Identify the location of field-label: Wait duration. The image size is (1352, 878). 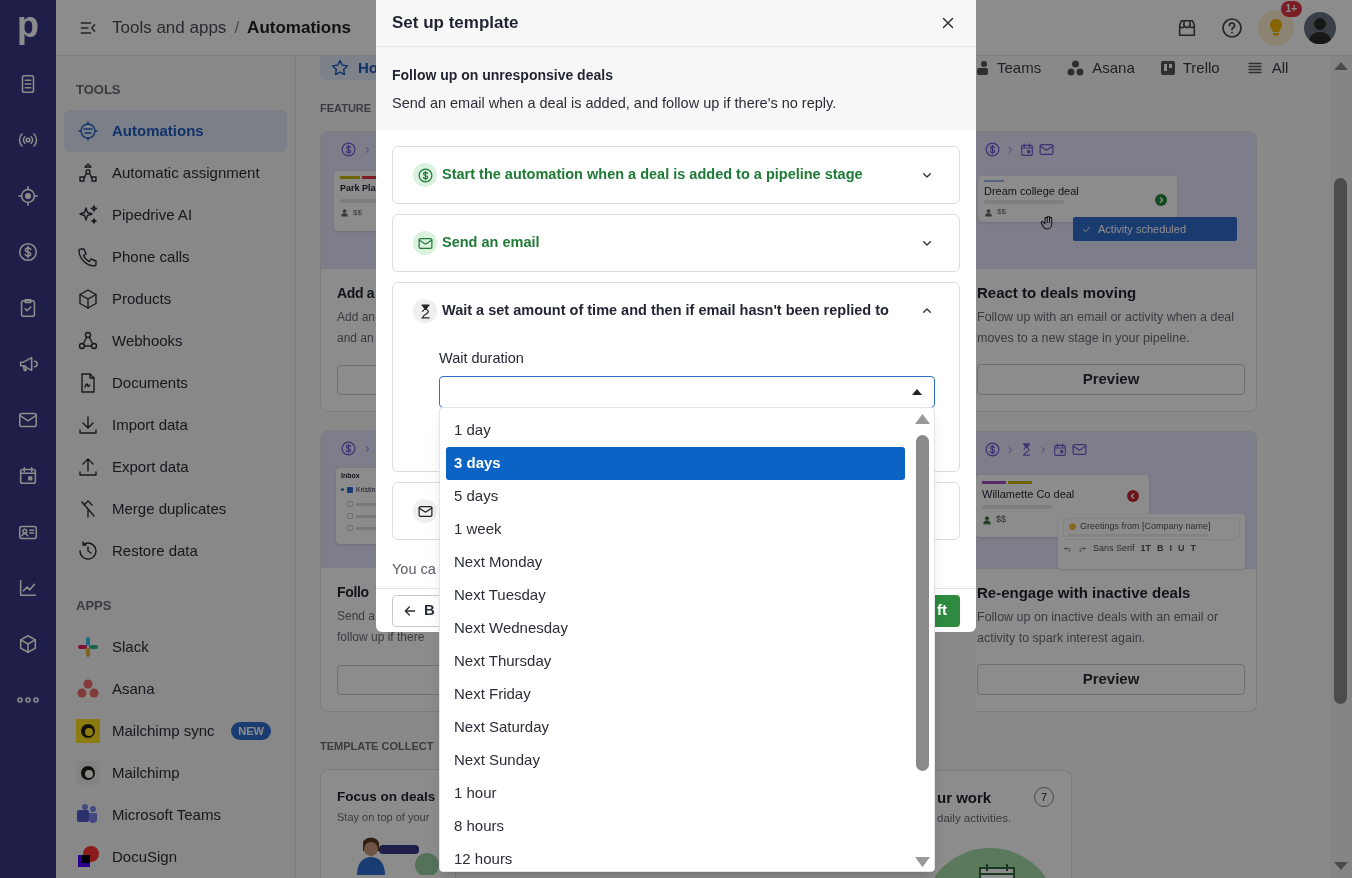
(482, 358).